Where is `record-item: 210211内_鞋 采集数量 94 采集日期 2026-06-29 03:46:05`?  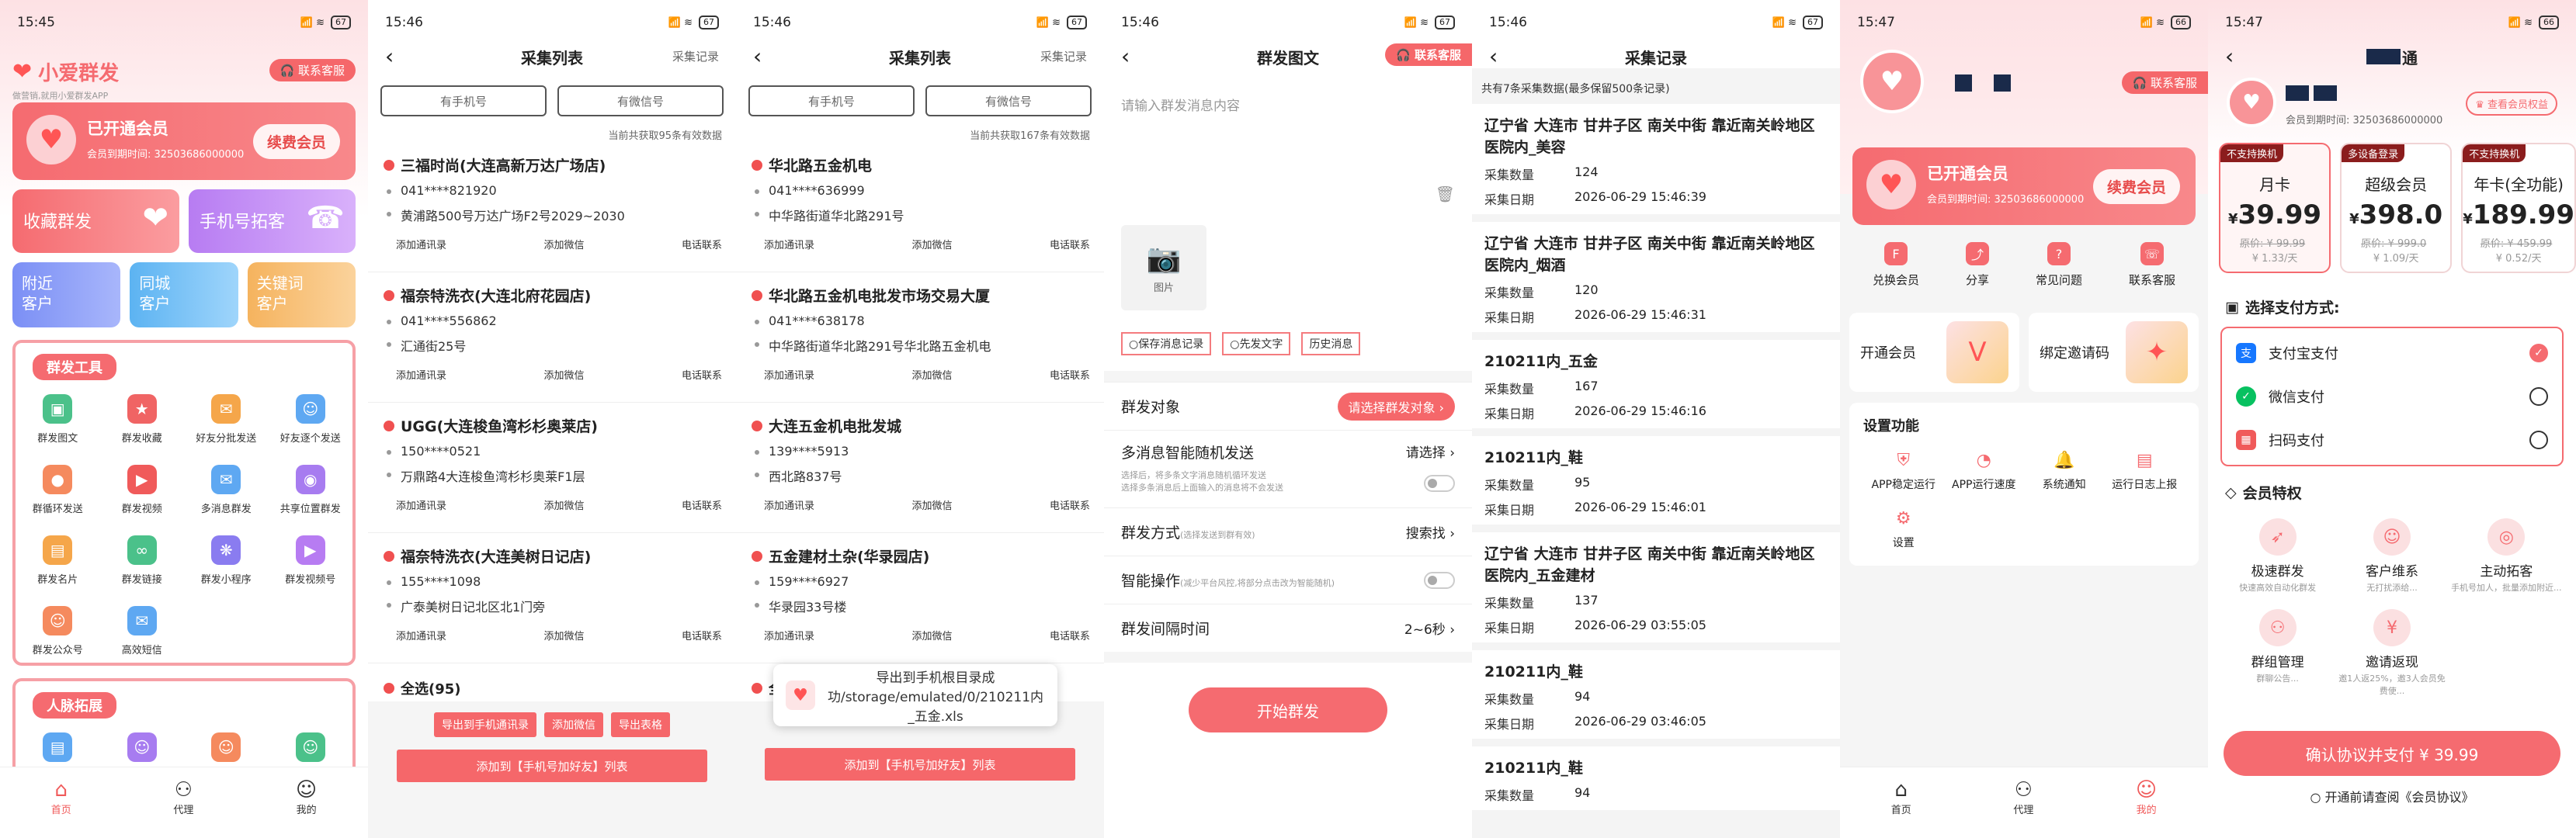 record-item: 210211内_鞋 采集数量 94 采集日期 2026-06-29 03:46:05 is located at coordinates (1656, 698).